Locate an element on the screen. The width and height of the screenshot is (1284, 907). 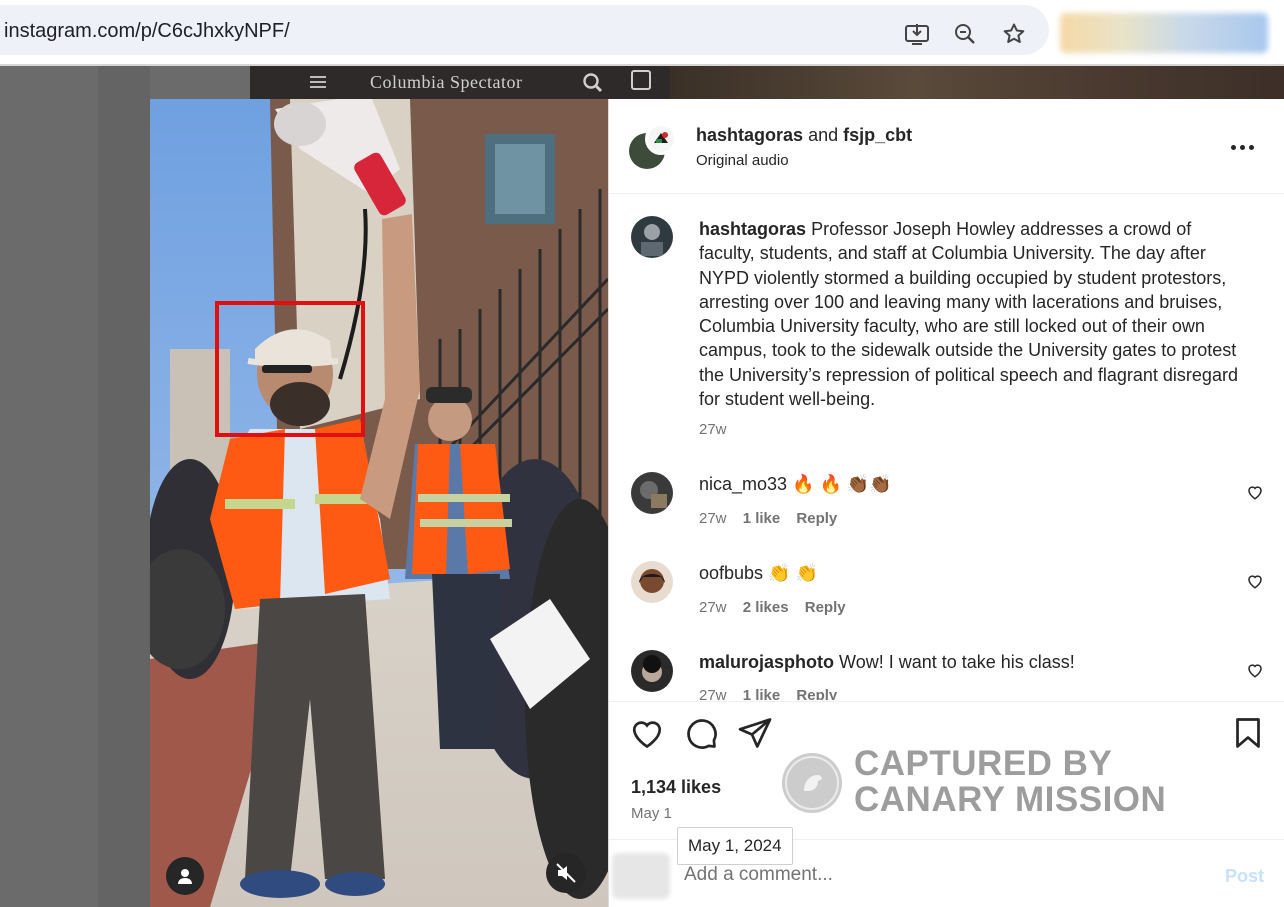
comment-row: nica_mo33 🔥 🔥 👏🏾👏🏾 is located at coordinates (795, 484).